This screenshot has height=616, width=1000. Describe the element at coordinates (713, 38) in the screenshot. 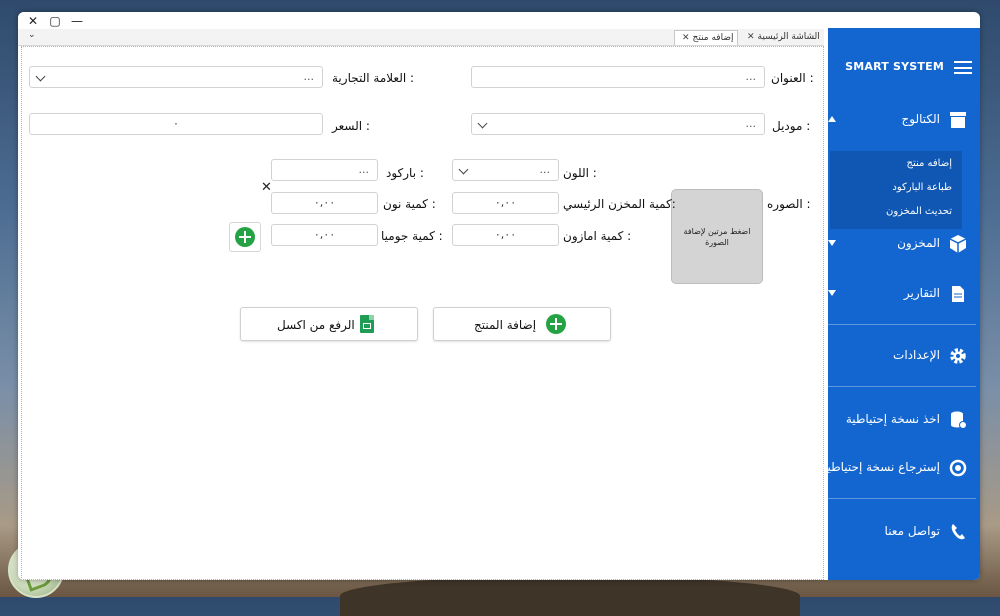

I see `tab-add-product-label: إضافه منتج` at that location.